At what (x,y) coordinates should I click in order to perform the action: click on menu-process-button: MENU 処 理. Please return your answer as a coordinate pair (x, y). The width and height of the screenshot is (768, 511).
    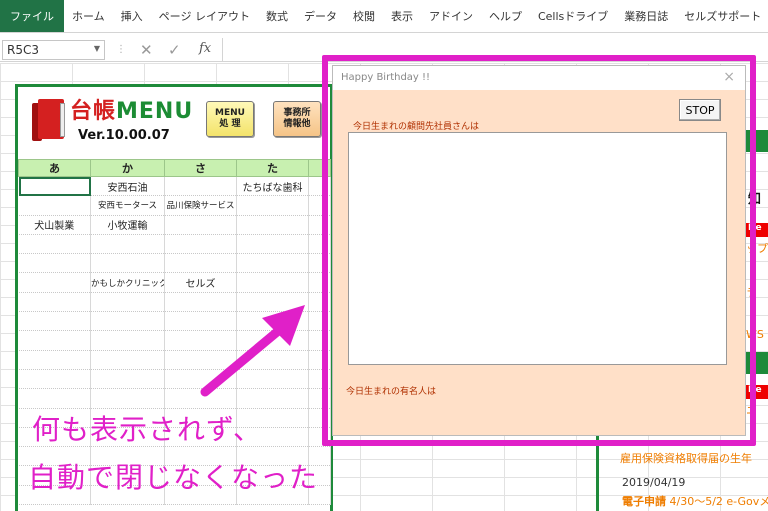
    Looking at the image, I should click on (230, 119).